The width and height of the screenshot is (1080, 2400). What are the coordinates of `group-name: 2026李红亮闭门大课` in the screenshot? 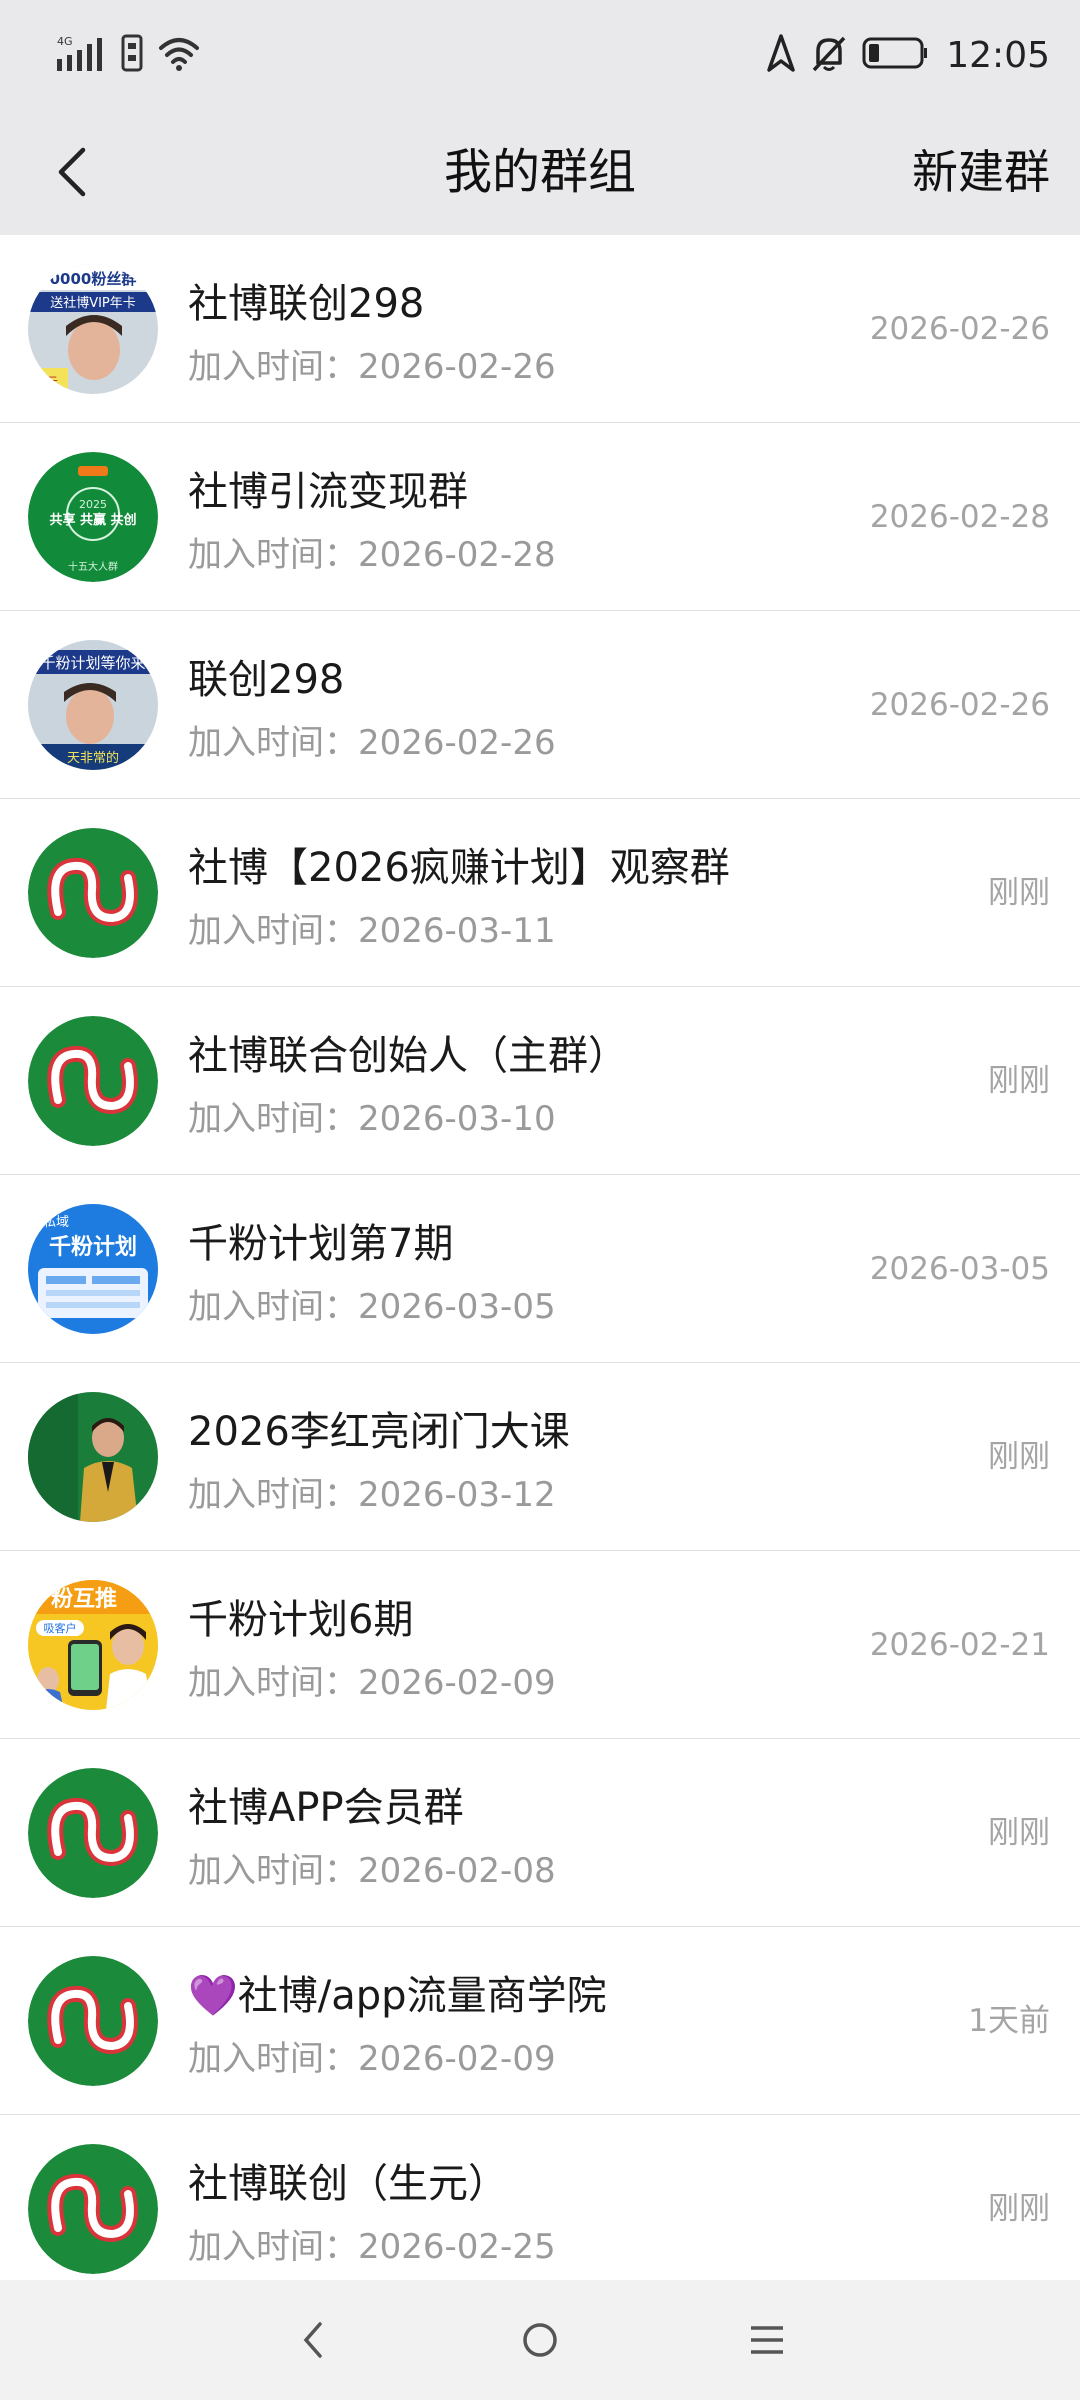 It's located at (379, 1432).